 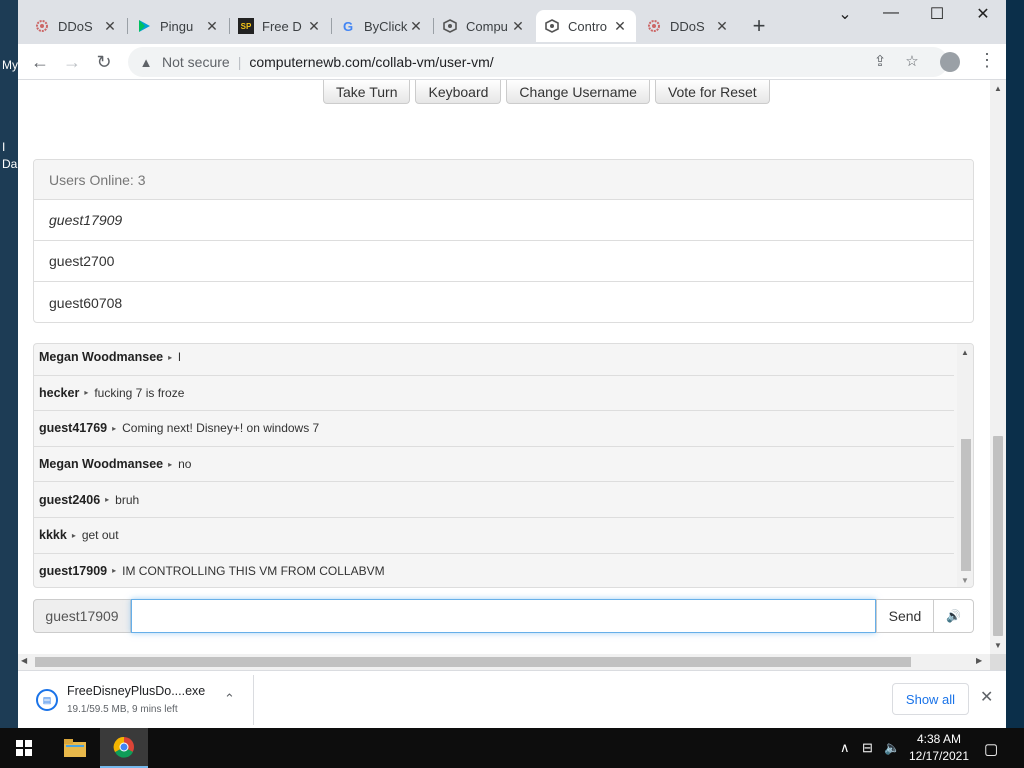 What do you see at coordinates (979, 660) in the screenshot?
I see `scroll-right-icon: ▶` at bounding box center [979, 660].